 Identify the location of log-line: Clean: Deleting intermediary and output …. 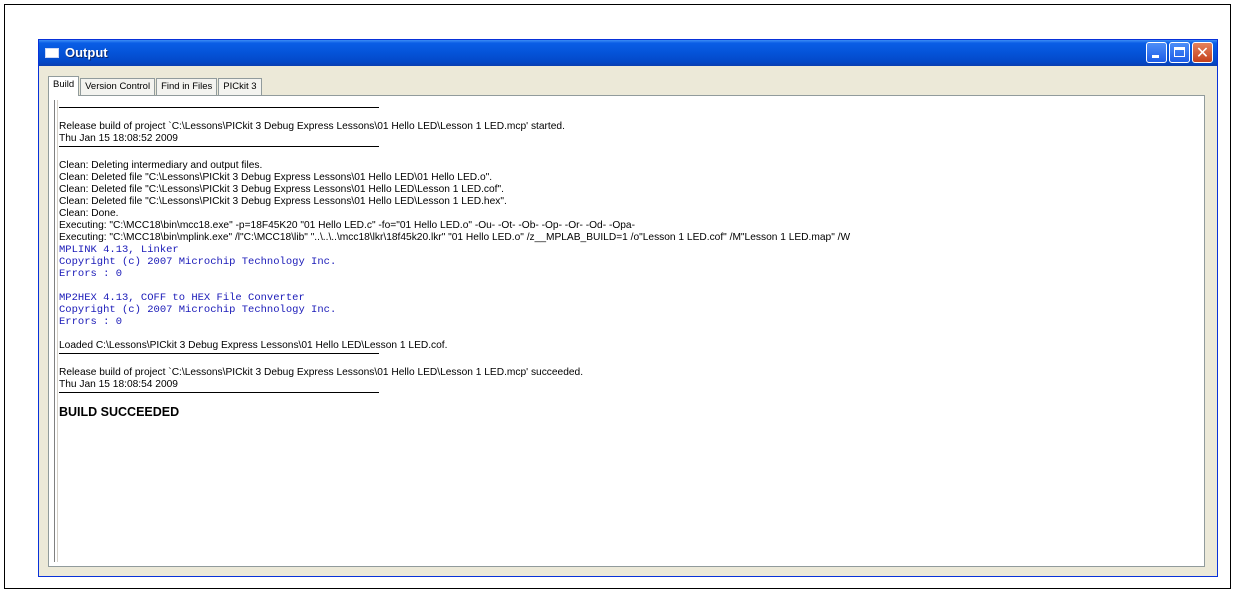
(161, 165).